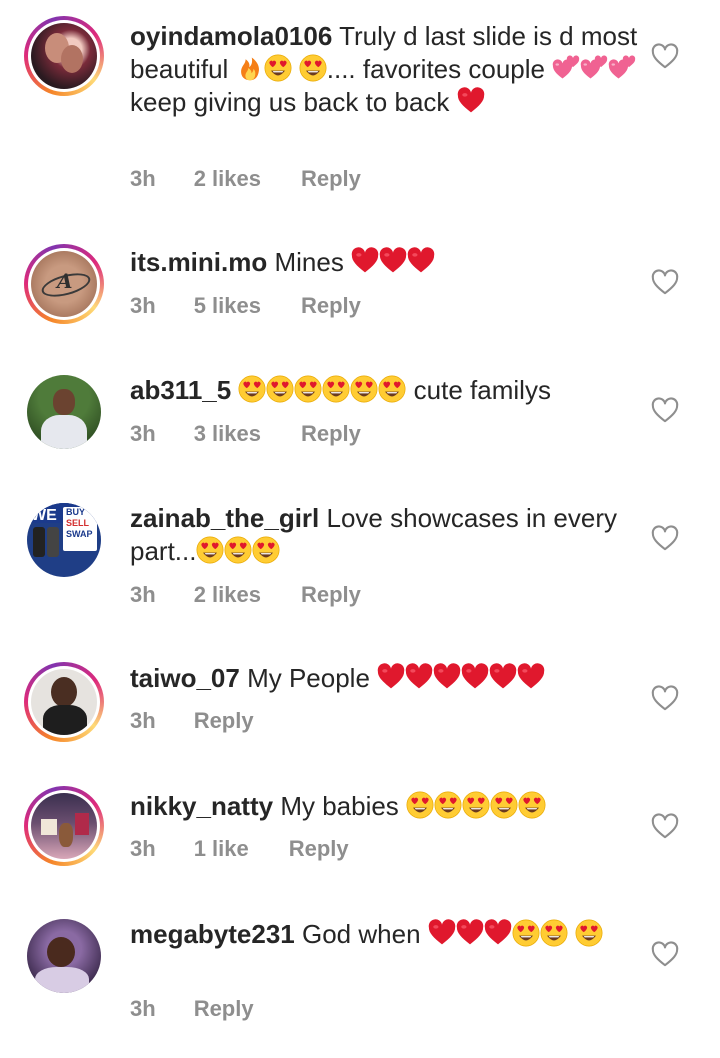 The image size is (720, 1058). I want to click on comment-username: its.mini.mo, so click(198, 262).